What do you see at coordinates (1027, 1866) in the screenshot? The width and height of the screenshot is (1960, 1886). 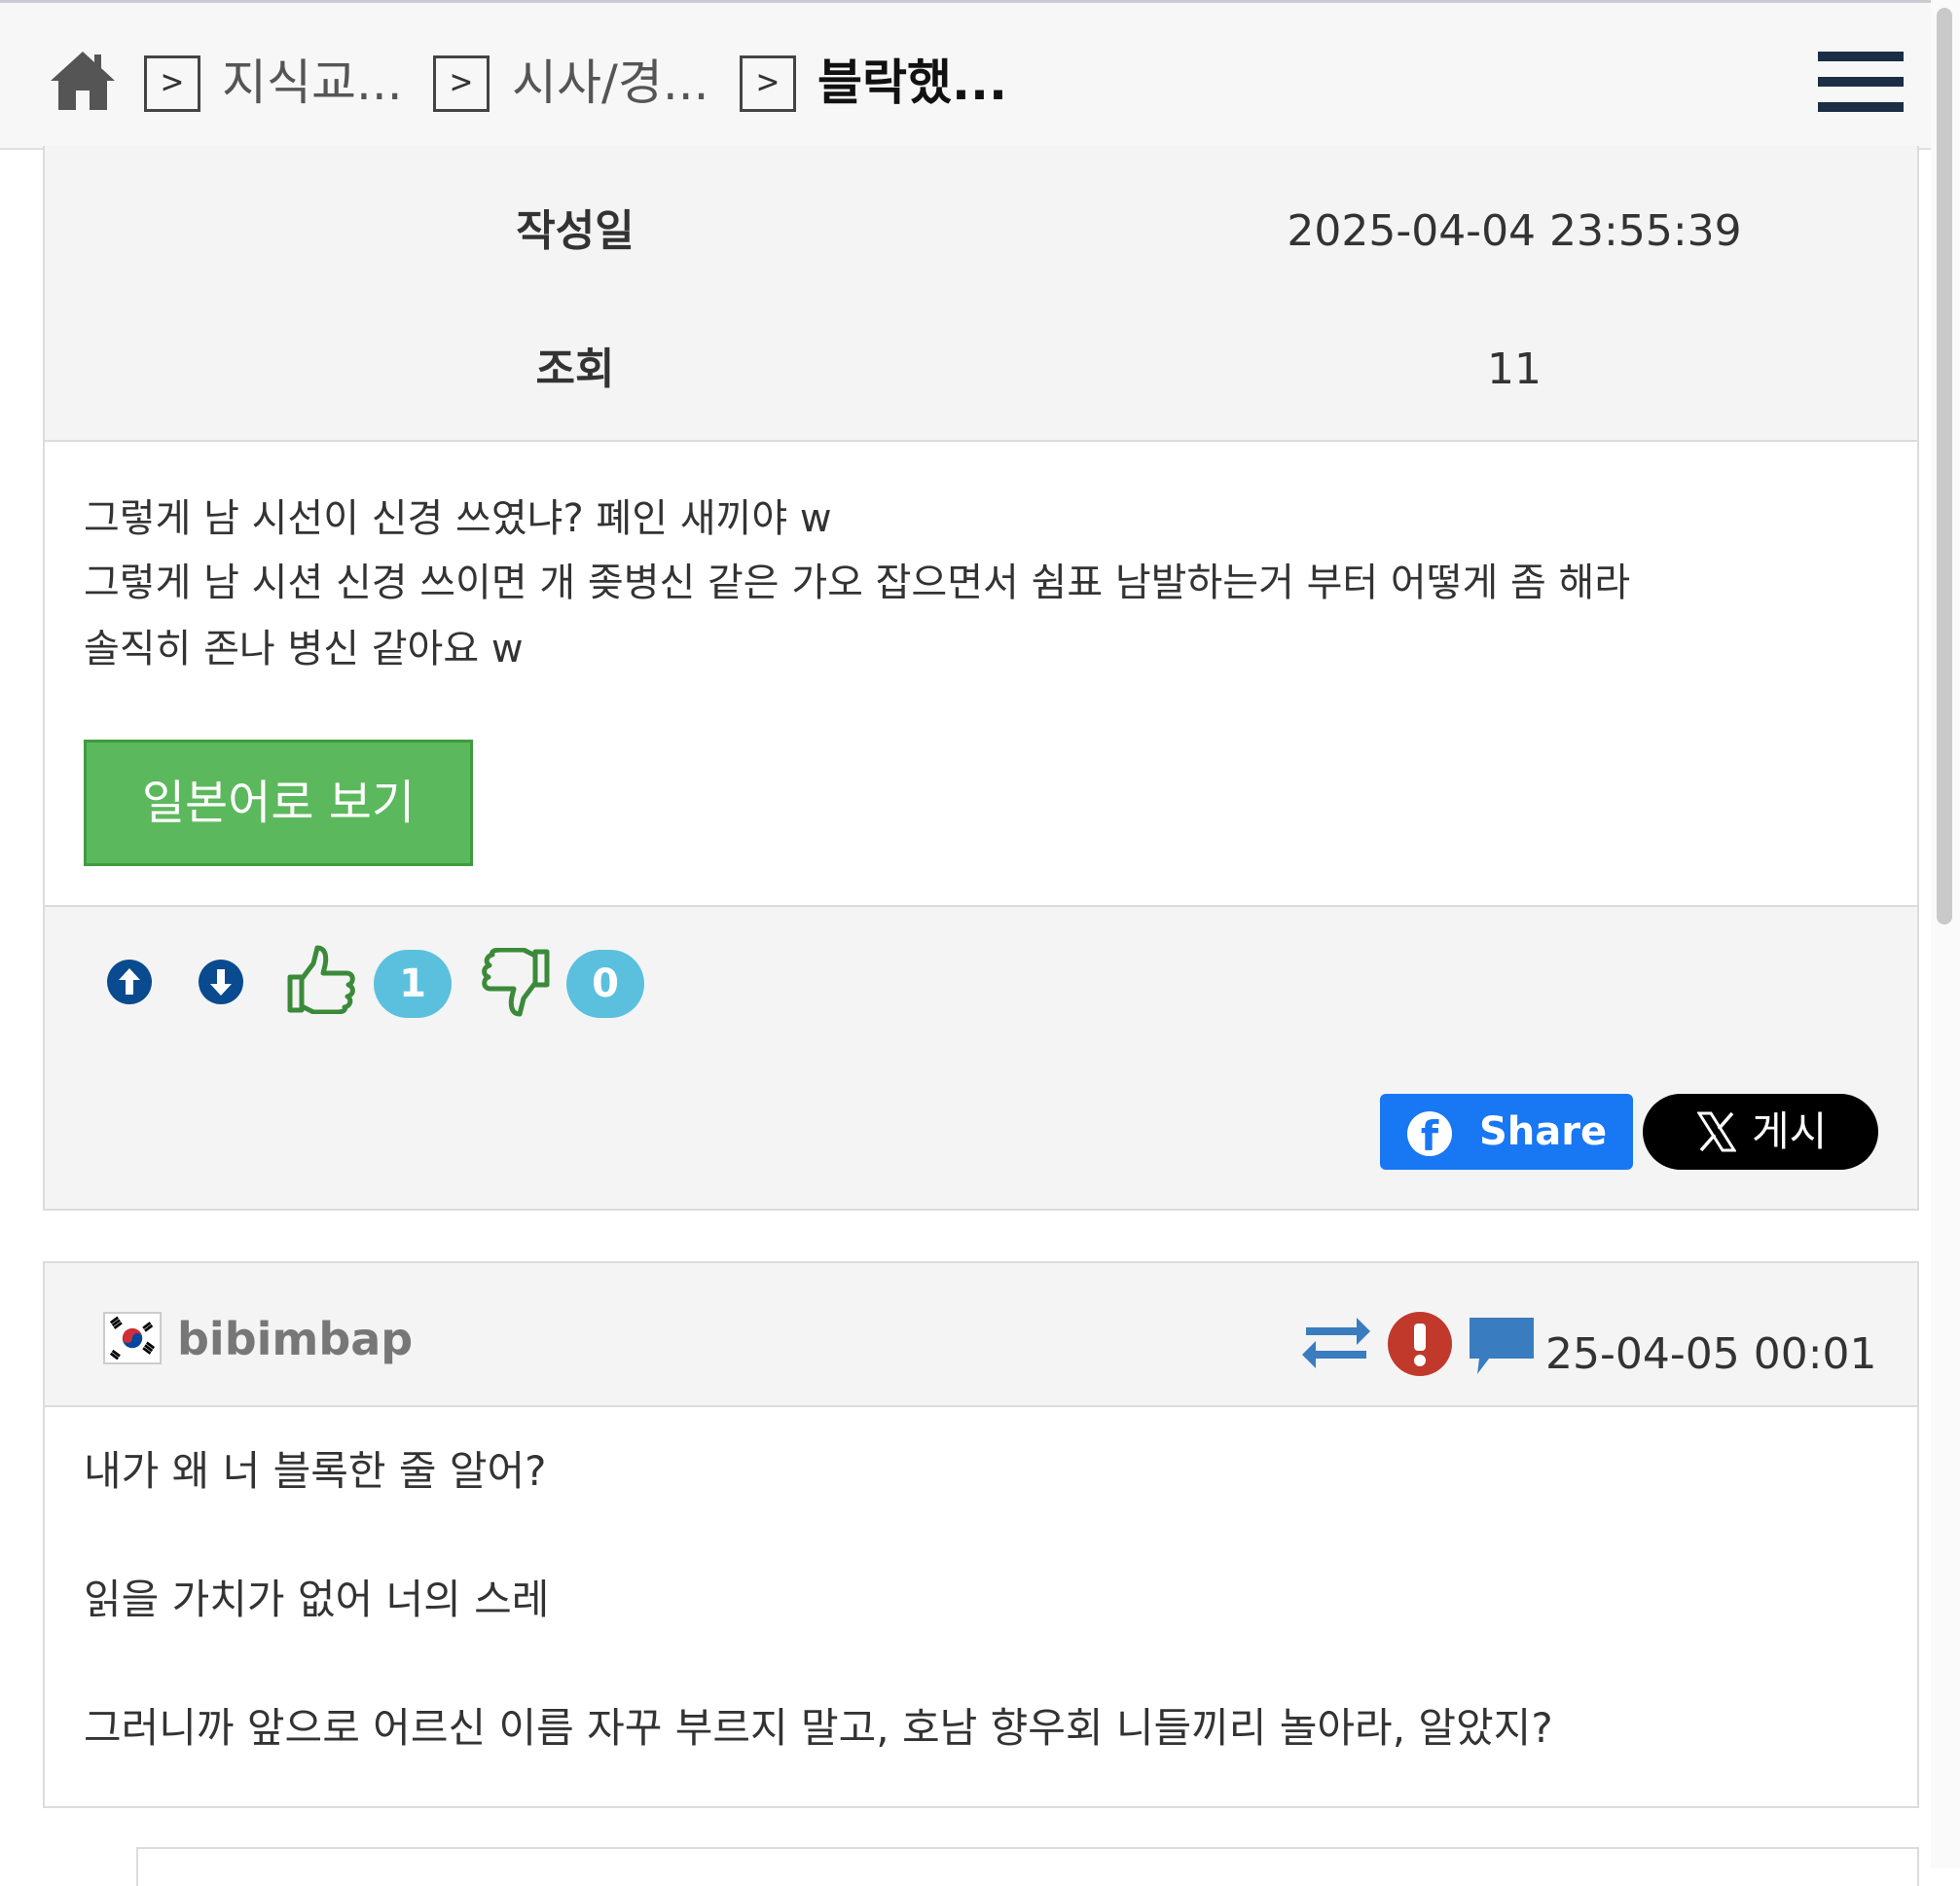 I see `reply-box` at bounding box center [1027, 1866].